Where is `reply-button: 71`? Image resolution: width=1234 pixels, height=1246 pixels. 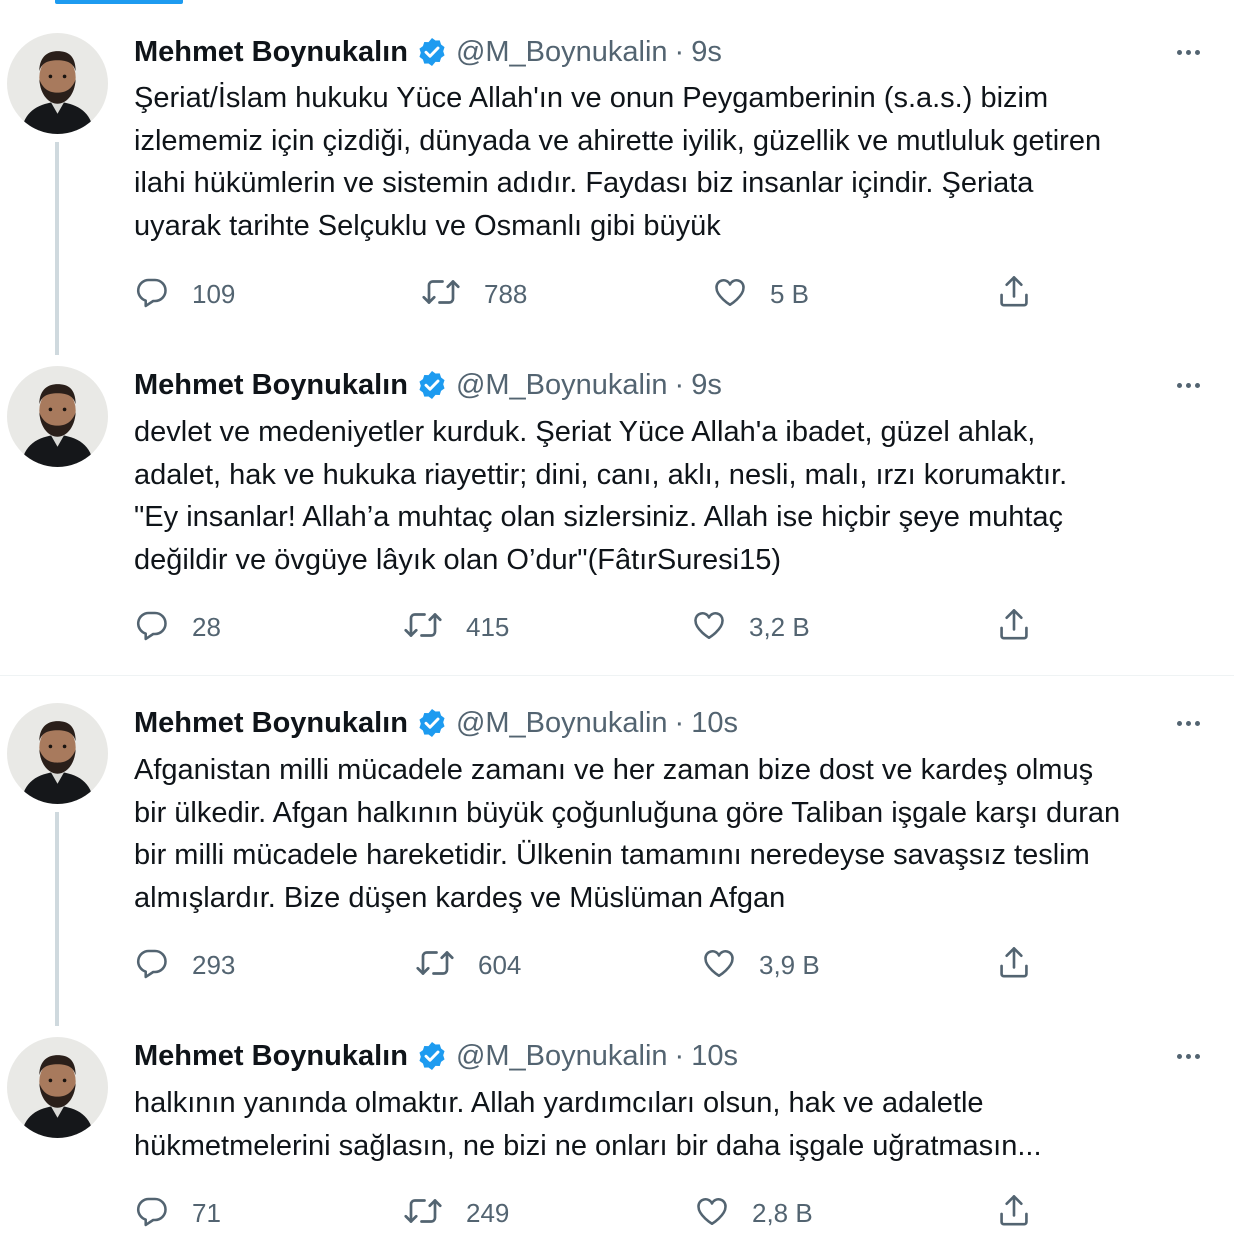
reply-button: 71 is located at coordinates (177, 1213).